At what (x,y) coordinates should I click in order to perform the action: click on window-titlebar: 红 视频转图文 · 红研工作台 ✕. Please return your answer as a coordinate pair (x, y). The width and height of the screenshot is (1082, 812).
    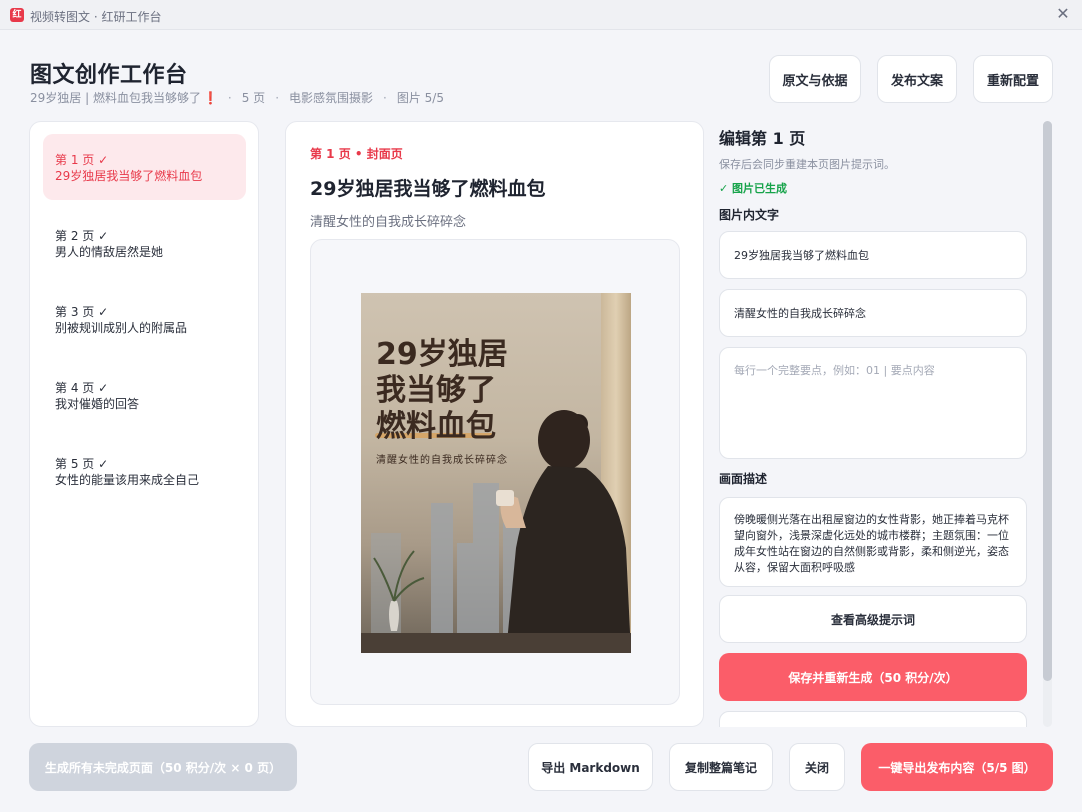
    Looking at the image, I should click on (541, 15).